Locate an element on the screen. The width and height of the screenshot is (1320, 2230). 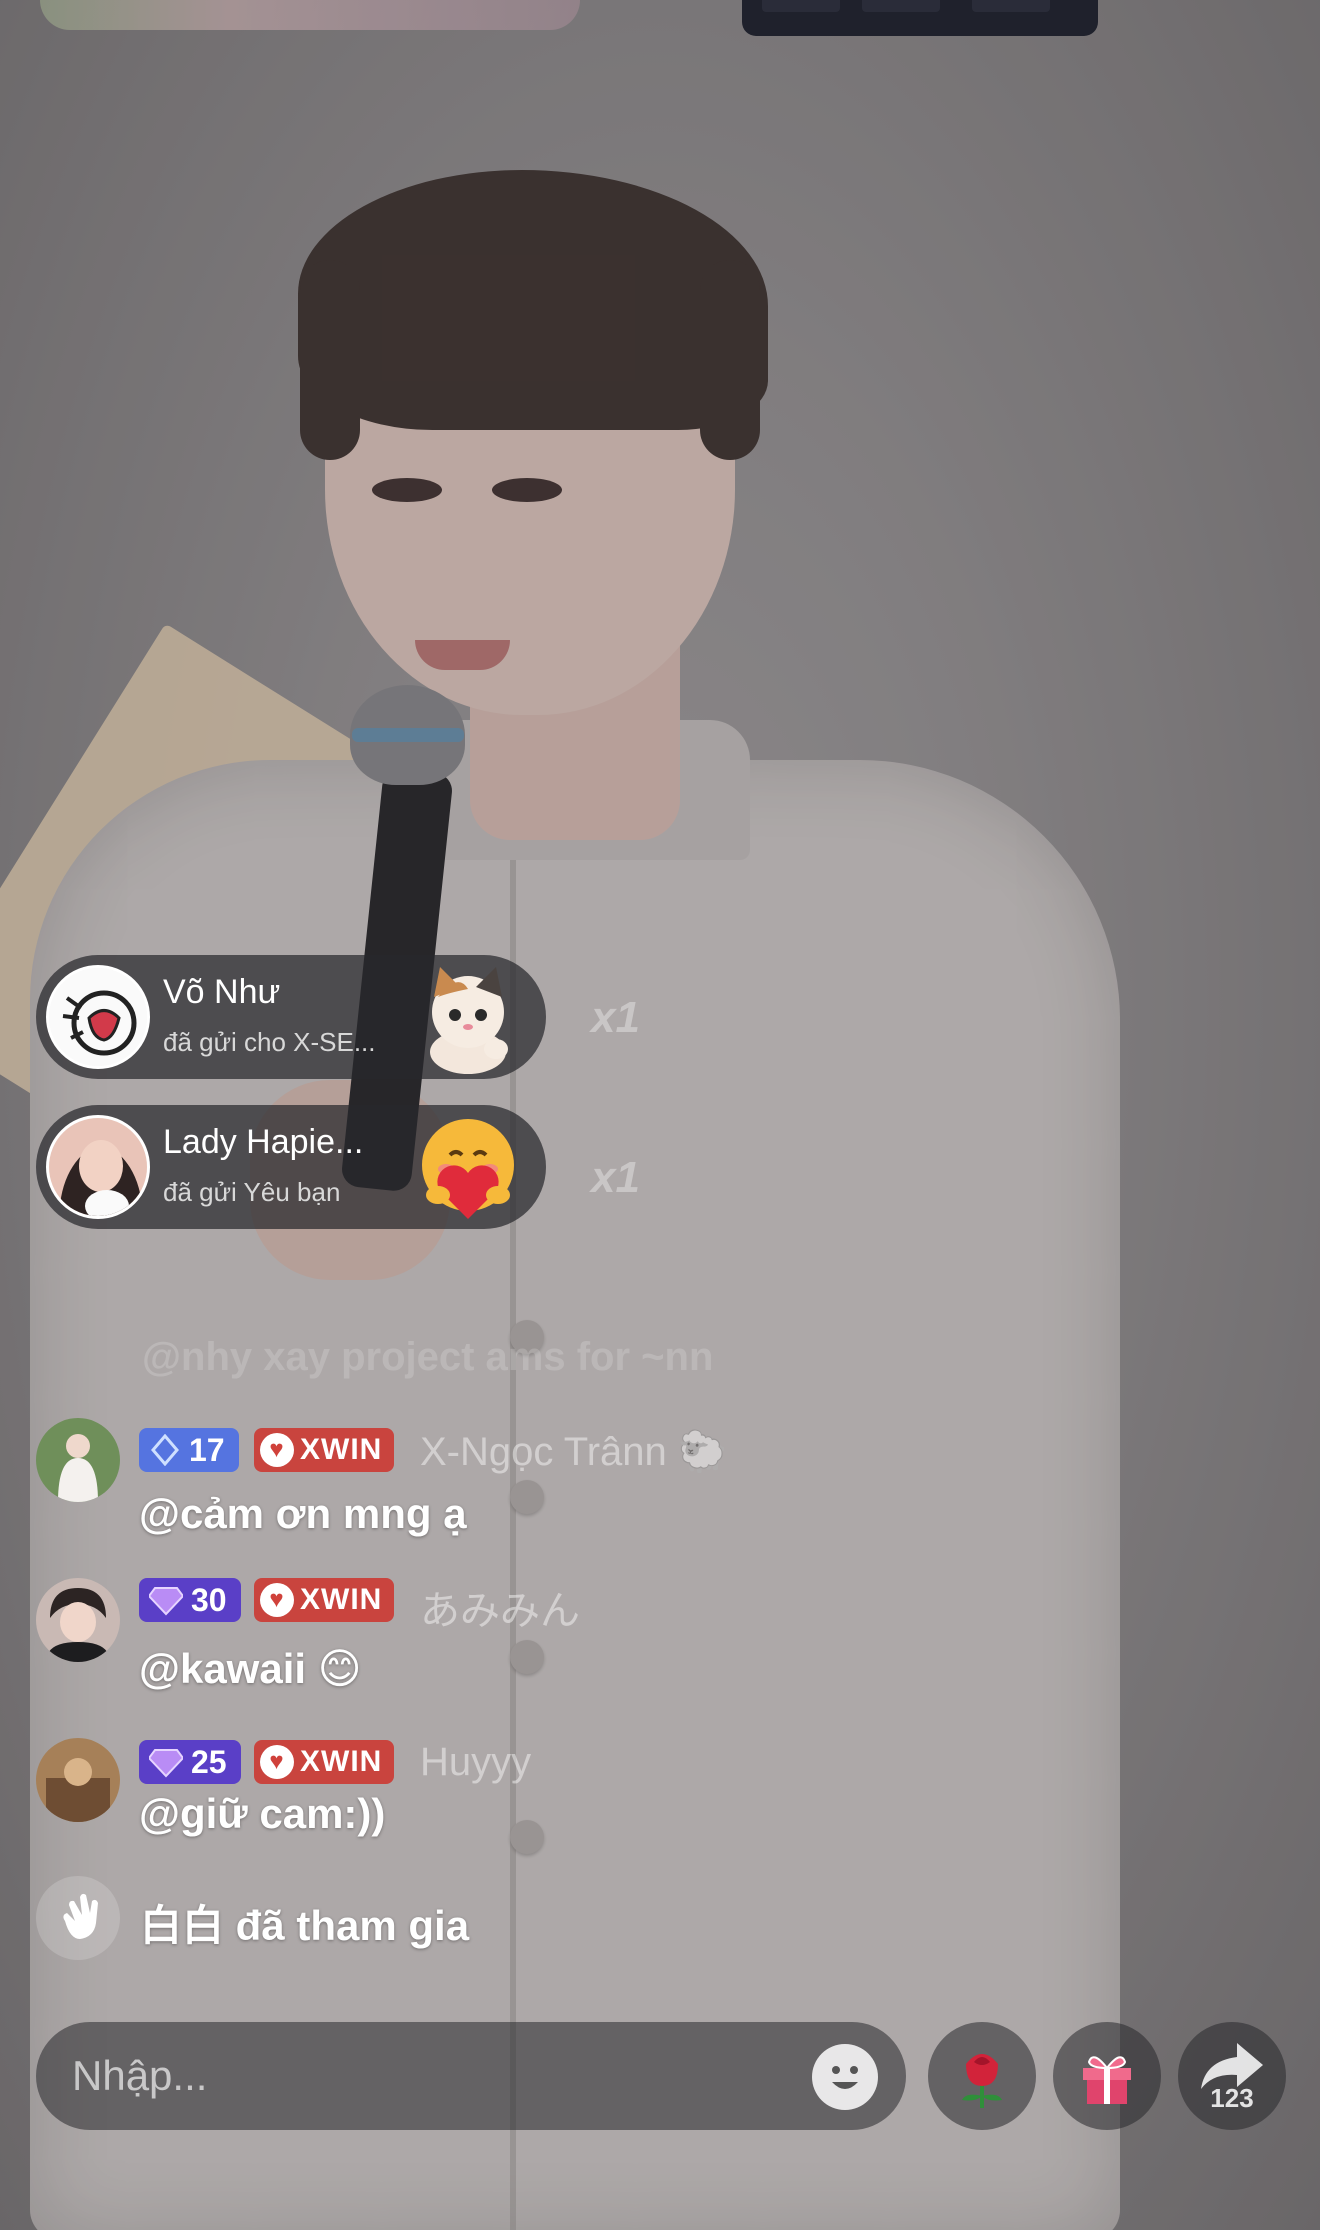
share-count: 123 is located at coordinates (1232, 2098).